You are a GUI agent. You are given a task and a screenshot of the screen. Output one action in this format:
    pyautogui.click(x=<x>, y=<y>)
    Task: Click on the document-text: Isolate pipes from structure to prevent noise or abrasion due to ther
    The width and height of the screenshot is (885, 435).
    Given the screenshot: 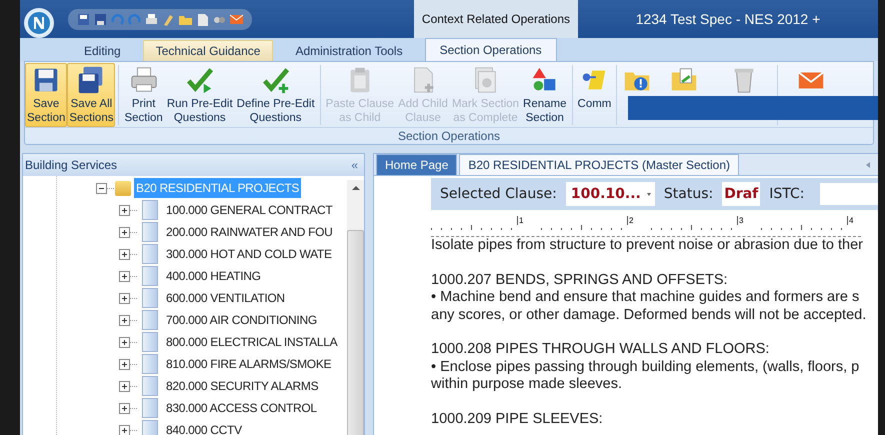 What is the action you would take?
    pyautogui.click(x=647, y=245)
    